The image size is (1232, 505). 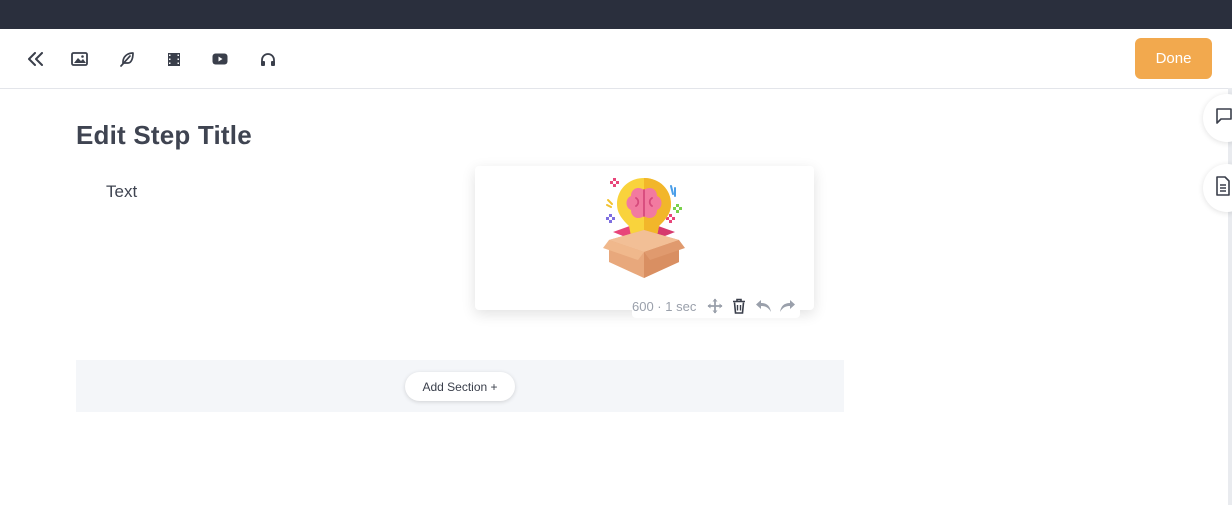 What do you see at coordinates (1230, 296) in the screenshot?
I see `scrollbar-track` at bounding box center [1230, 296].